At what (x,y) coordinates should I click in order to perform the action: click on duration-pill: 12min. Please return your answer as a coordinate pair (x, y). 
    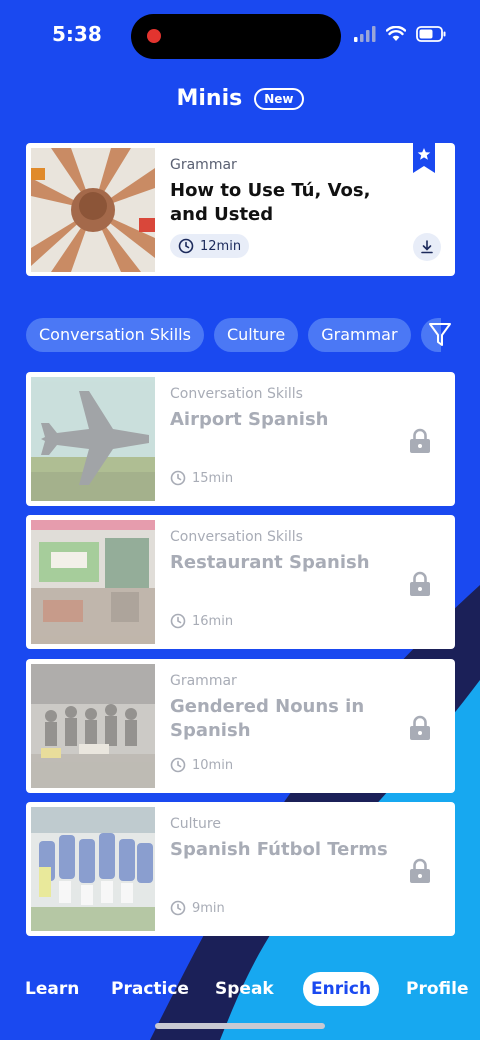
    Looking at the image, I should click on (210, 246).